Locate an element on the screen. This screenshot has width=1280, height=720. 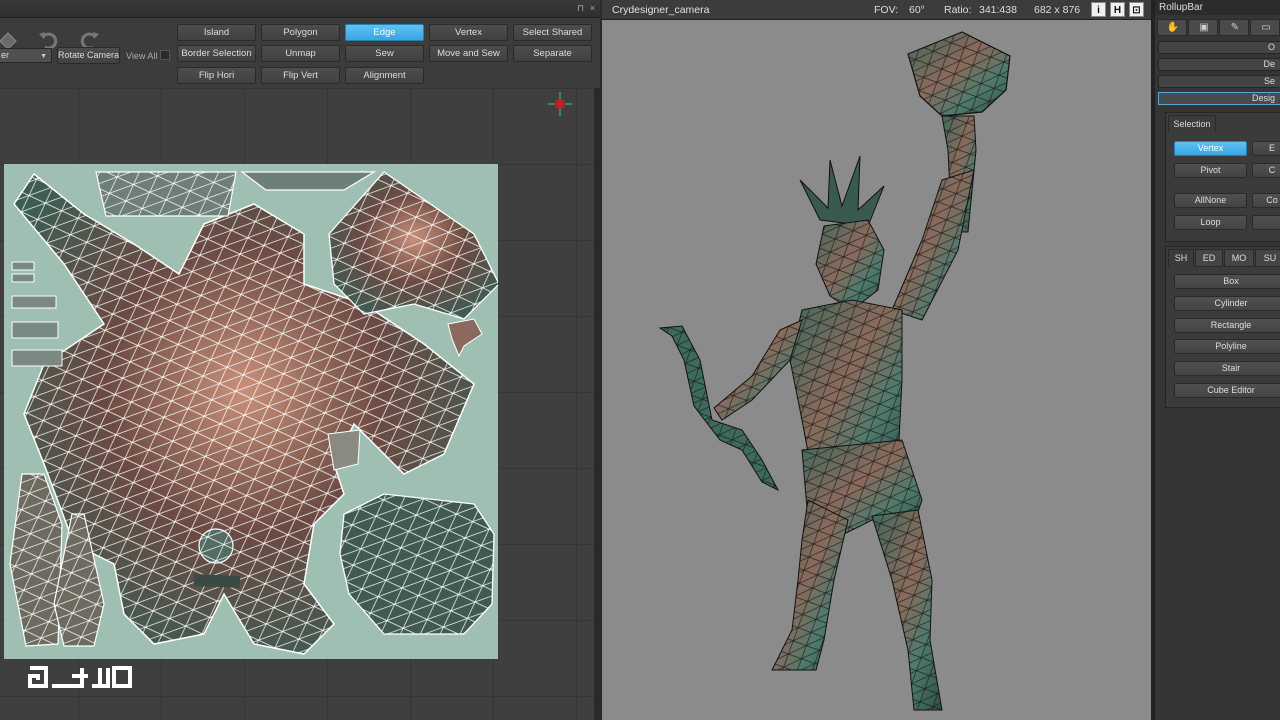
uv-panel-border is located at coordinates (597, 404).